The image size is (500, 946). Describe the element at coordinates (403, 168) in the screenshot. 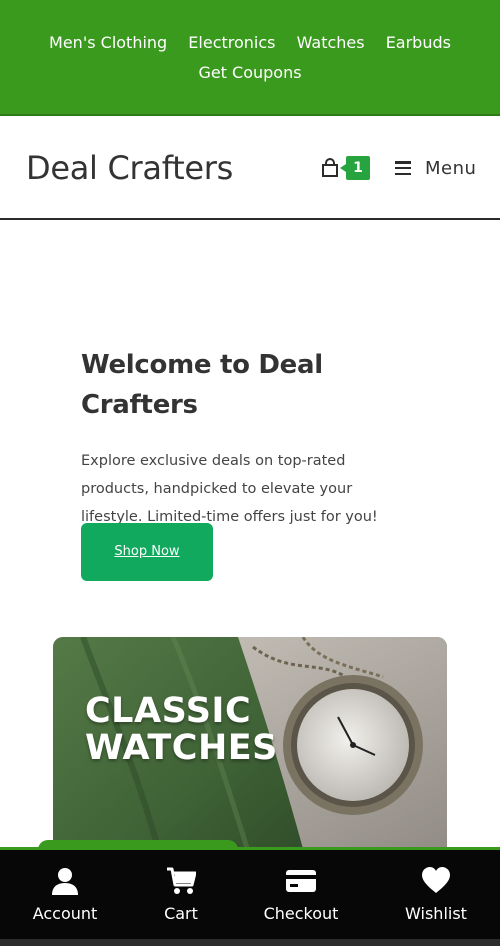

I see `hamburger-icon` at that location.